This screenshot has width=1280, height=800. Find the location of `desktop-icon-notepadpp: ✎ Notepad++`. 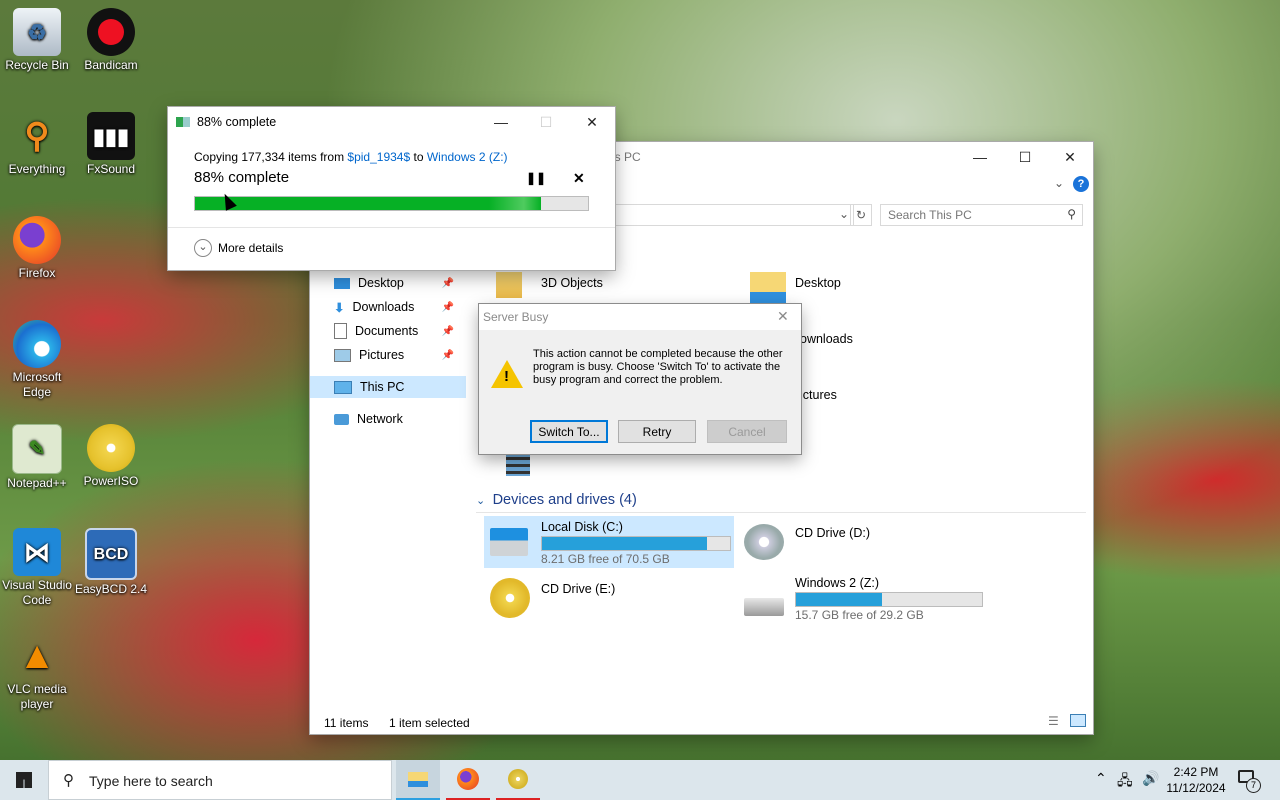

desktop-icon-notepadpp: ✎ Notepad++ is located at coordinates (38, 457).